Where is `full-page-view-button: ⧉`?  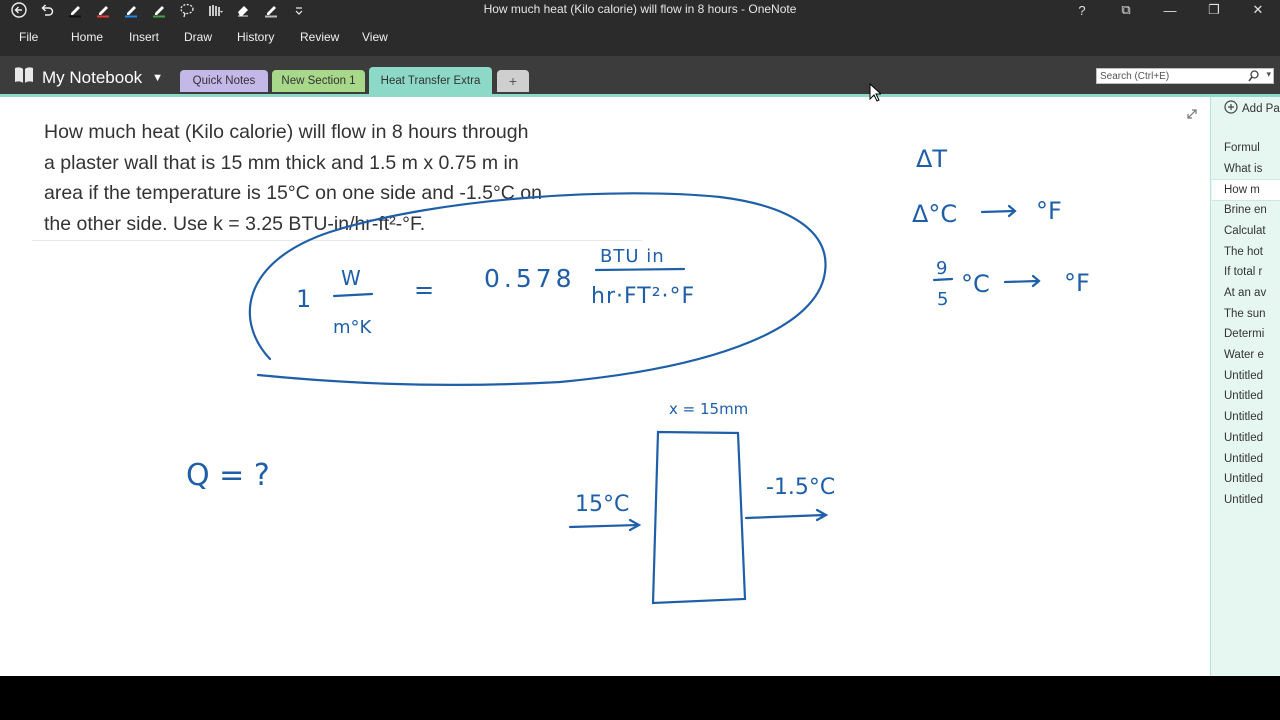
full-page-view-button: ⧉ is located at coordinates (1126, 10).